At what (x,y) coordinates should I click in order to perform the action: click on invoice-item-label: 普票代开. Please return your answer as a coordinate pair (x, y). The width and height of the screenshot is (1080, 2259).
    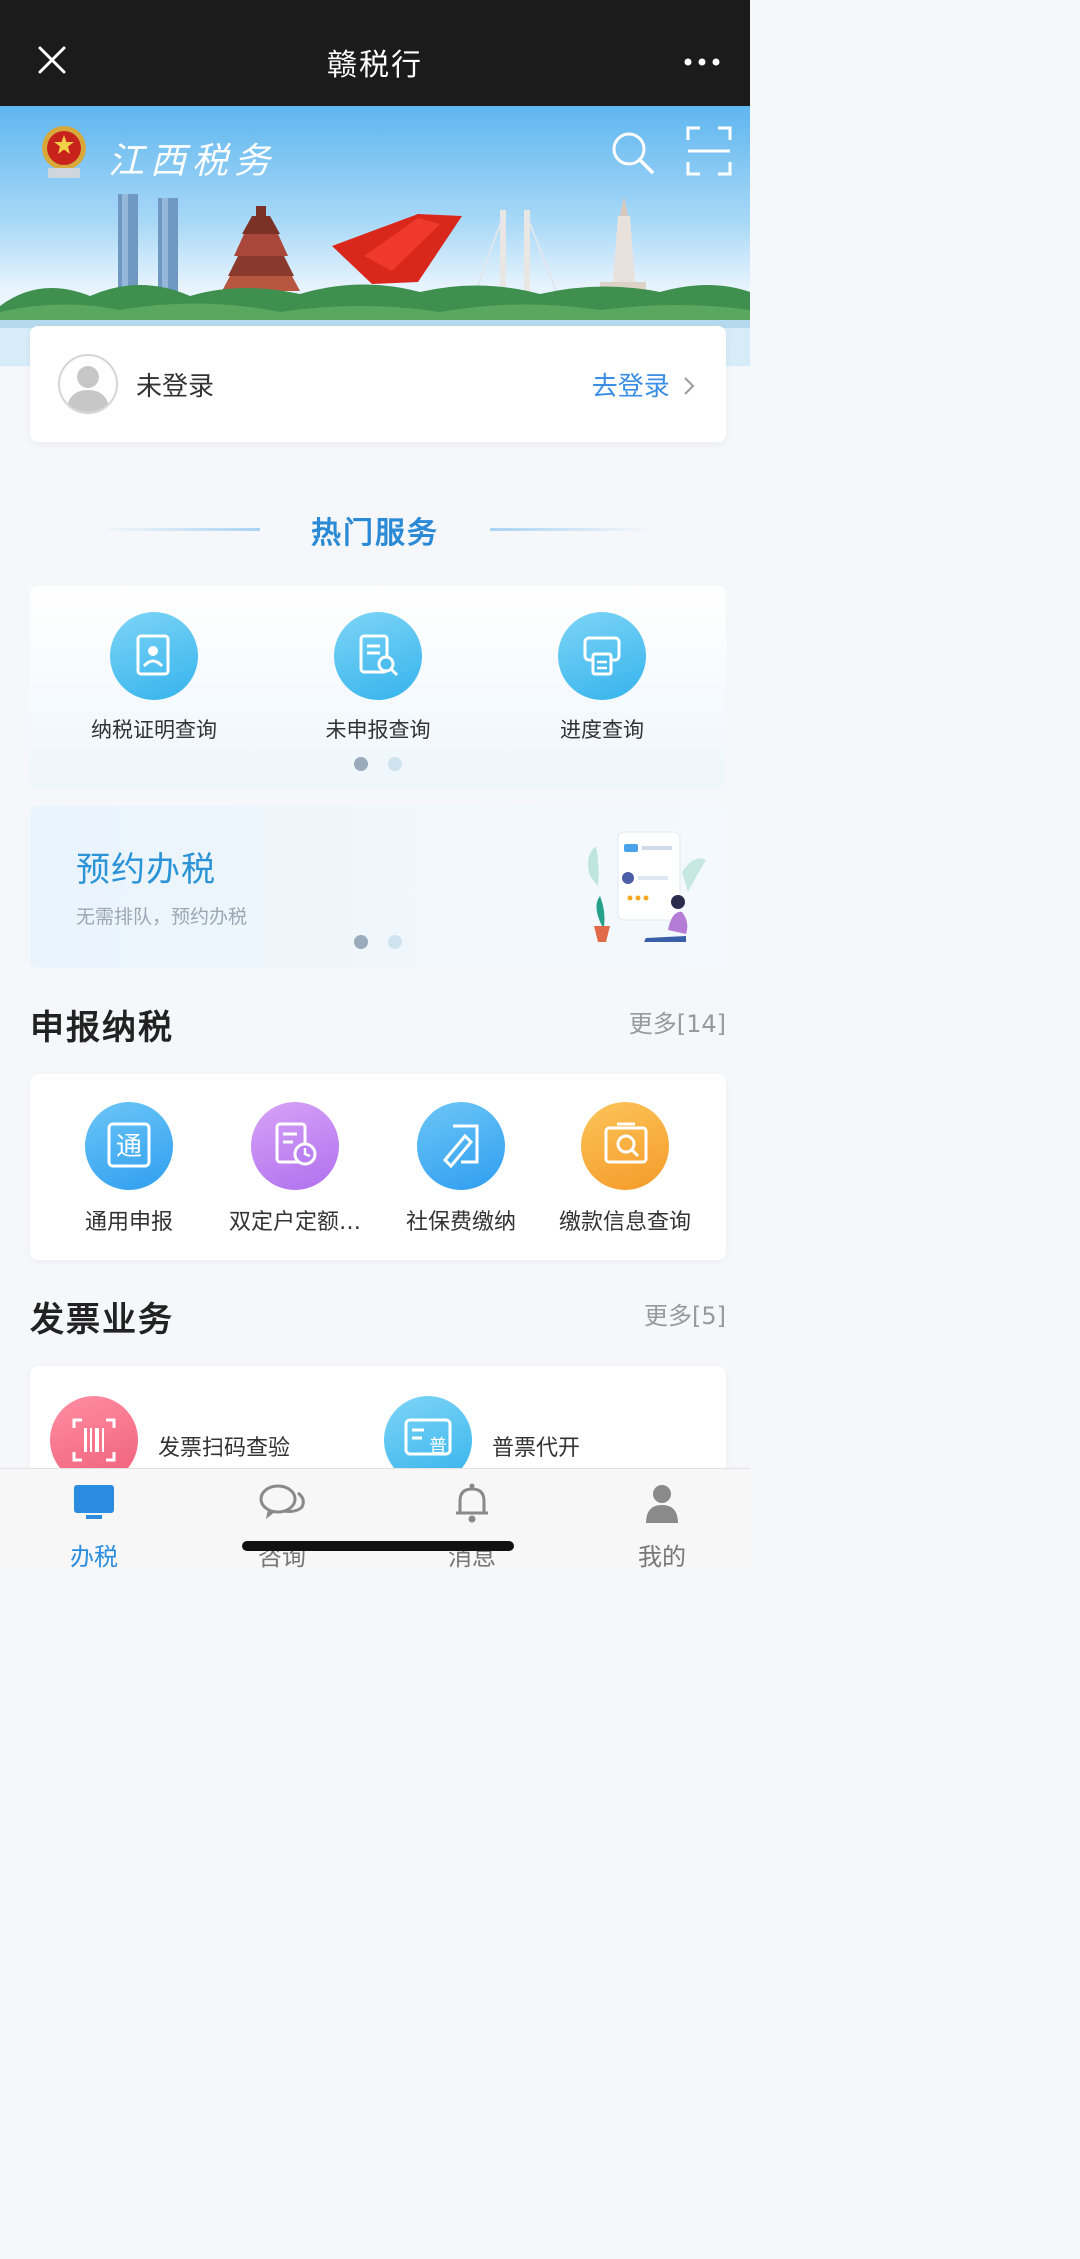
    Looking at the image, I should click on (536, 1448).